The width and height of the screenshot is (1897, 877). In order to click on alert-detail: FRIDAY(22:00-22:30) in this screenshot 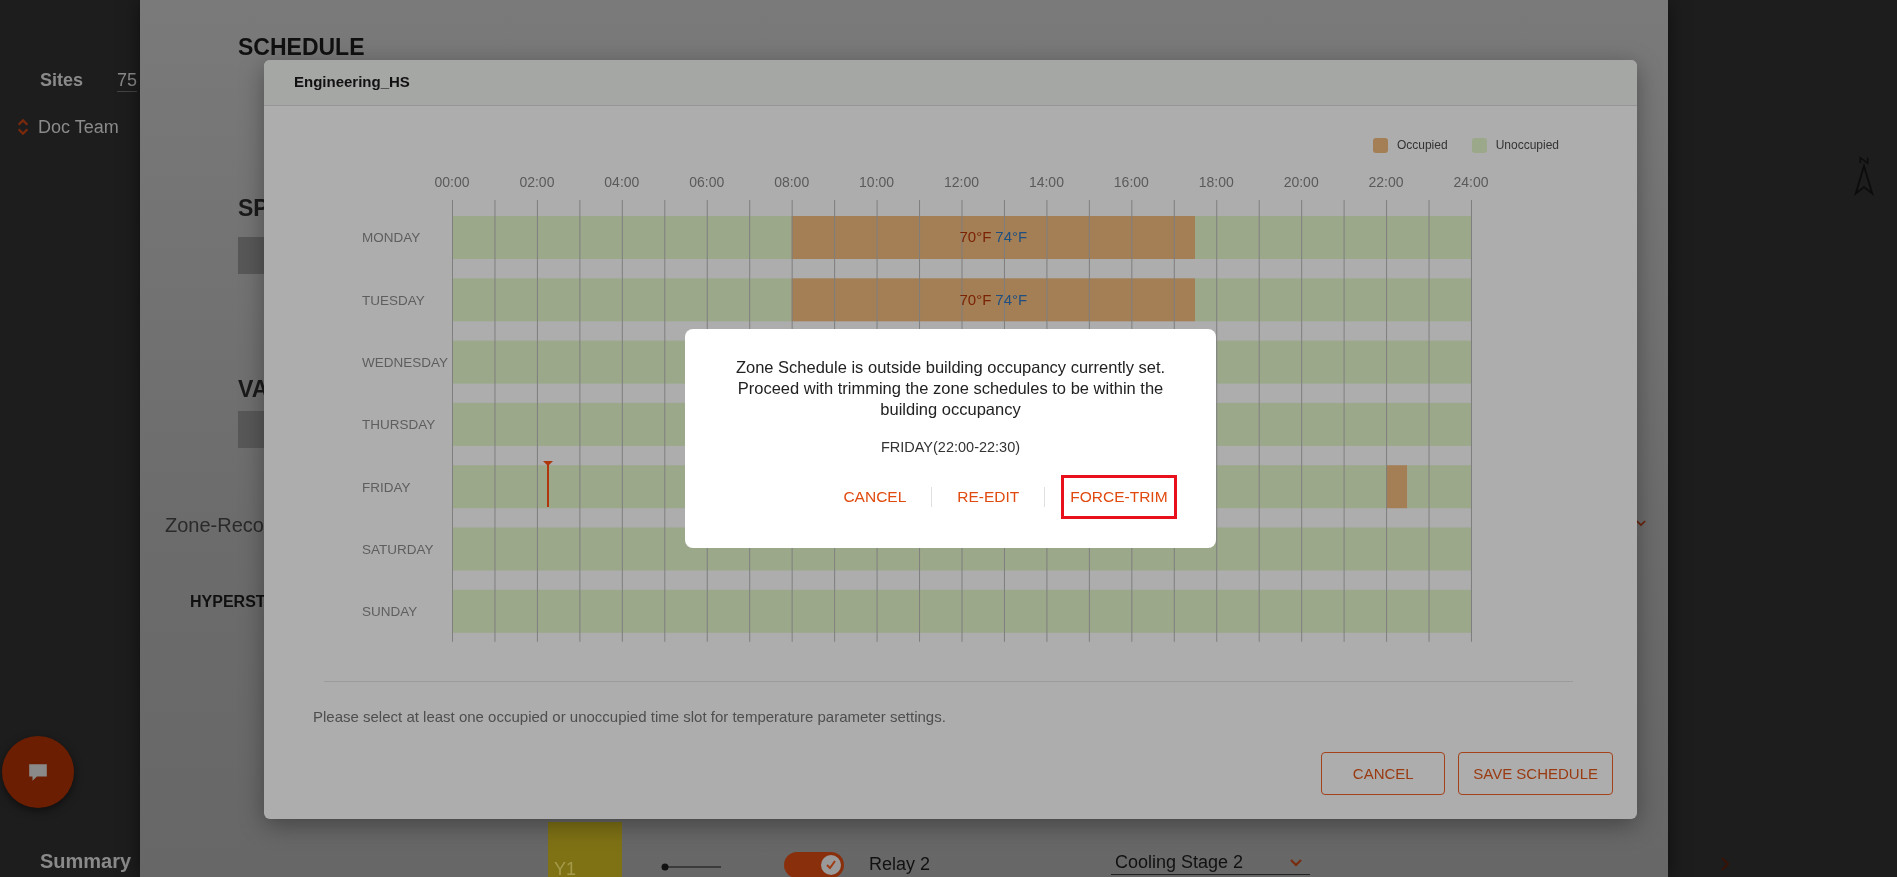, I will do `click(950, 447)`.